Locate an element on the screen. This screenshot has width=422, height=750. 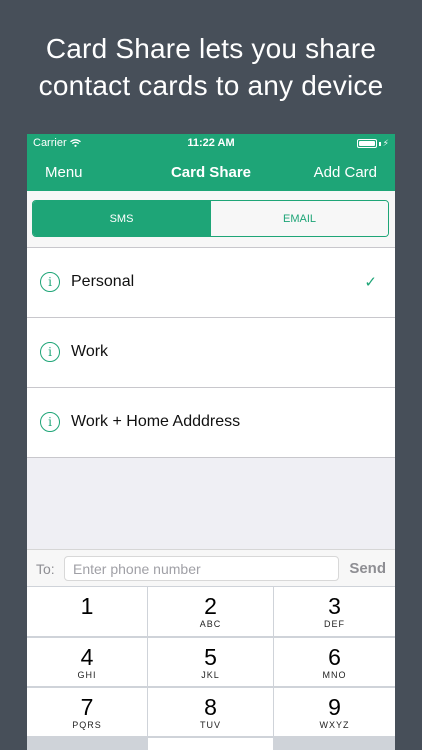
key-number: 5 is located at coordinates (210, 657).